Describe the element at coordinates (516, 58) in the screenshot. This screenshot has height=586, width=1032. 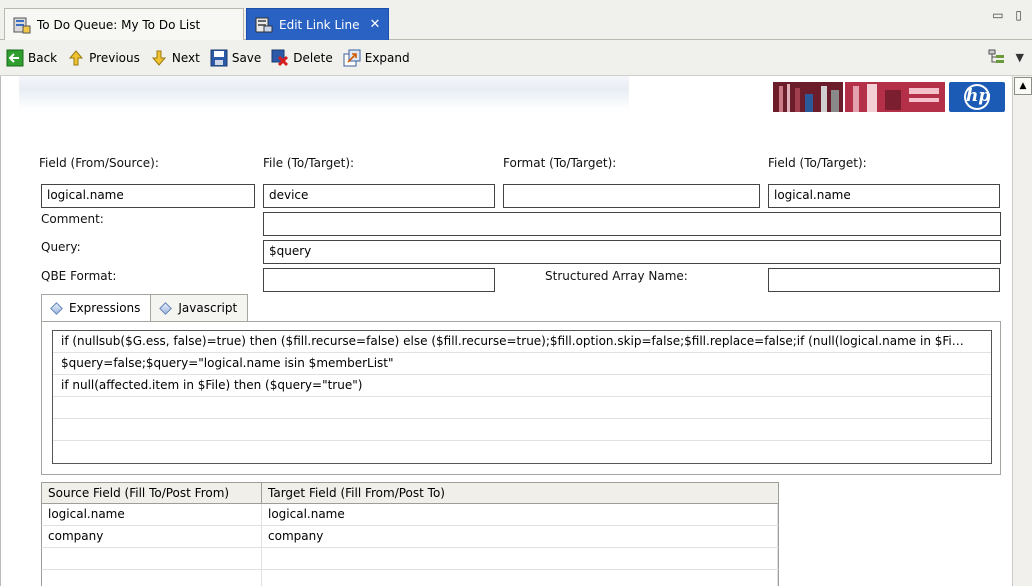
I see `toolbar: Back Previous Next Save Delete Expand ▼` at that location.